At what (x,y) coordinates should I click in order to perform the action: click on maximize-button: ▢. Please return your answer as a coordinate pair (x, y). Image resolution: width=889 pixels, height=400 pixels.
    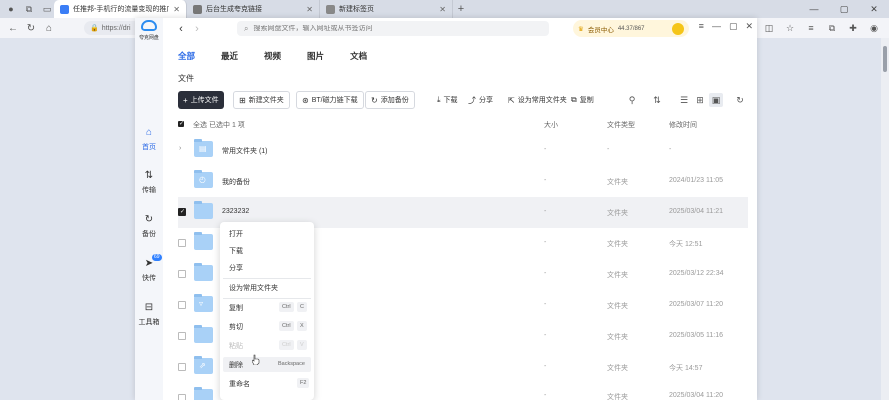
    Looking at the image, I should click on (844, 9).